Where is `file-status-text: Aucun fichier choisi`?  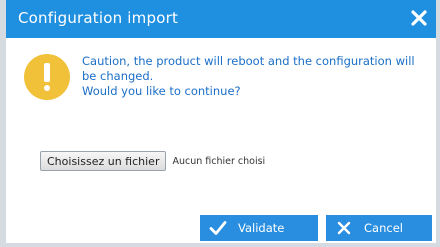 file-status-text: Aucun fichier choisi is located at coordinates (219, 161).